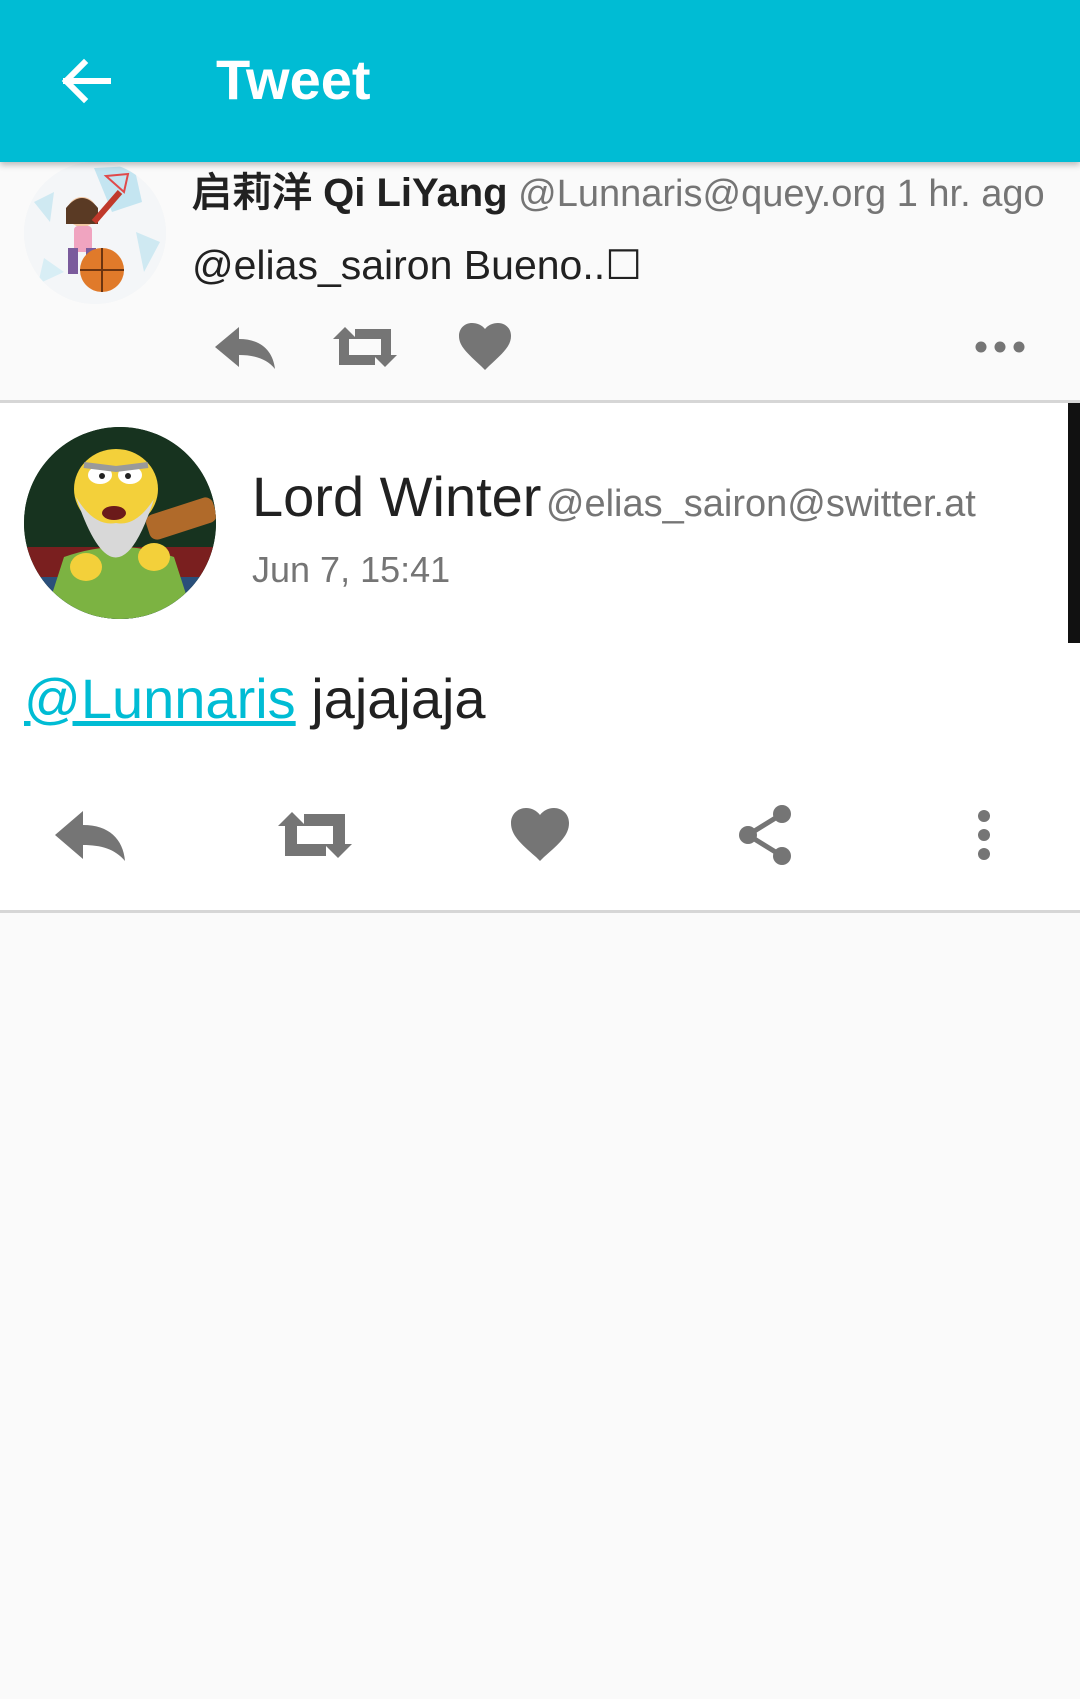  What do you see at coordinates (761, 504) in the screenshot?
I see `user-handle: @elias_sairon@switter.at` at bounding box center [761, 504].